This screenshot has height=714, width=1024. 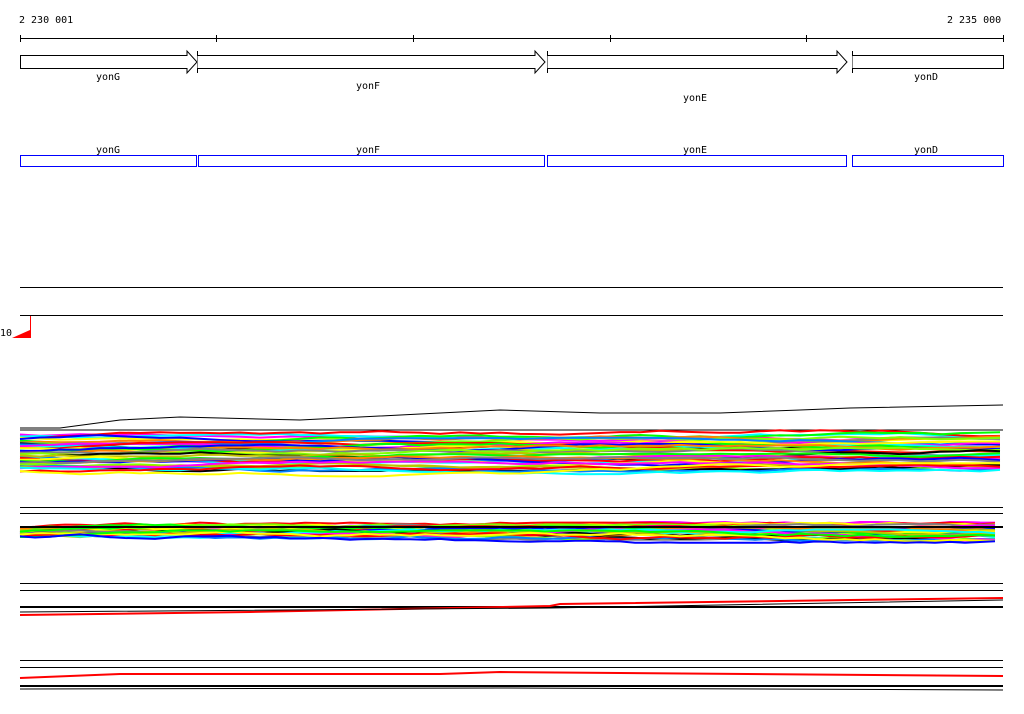 What do you see at coordinates (108, 161) in the screenshot?
I see `cds-box-yonG` at bounding box center [108, 161].